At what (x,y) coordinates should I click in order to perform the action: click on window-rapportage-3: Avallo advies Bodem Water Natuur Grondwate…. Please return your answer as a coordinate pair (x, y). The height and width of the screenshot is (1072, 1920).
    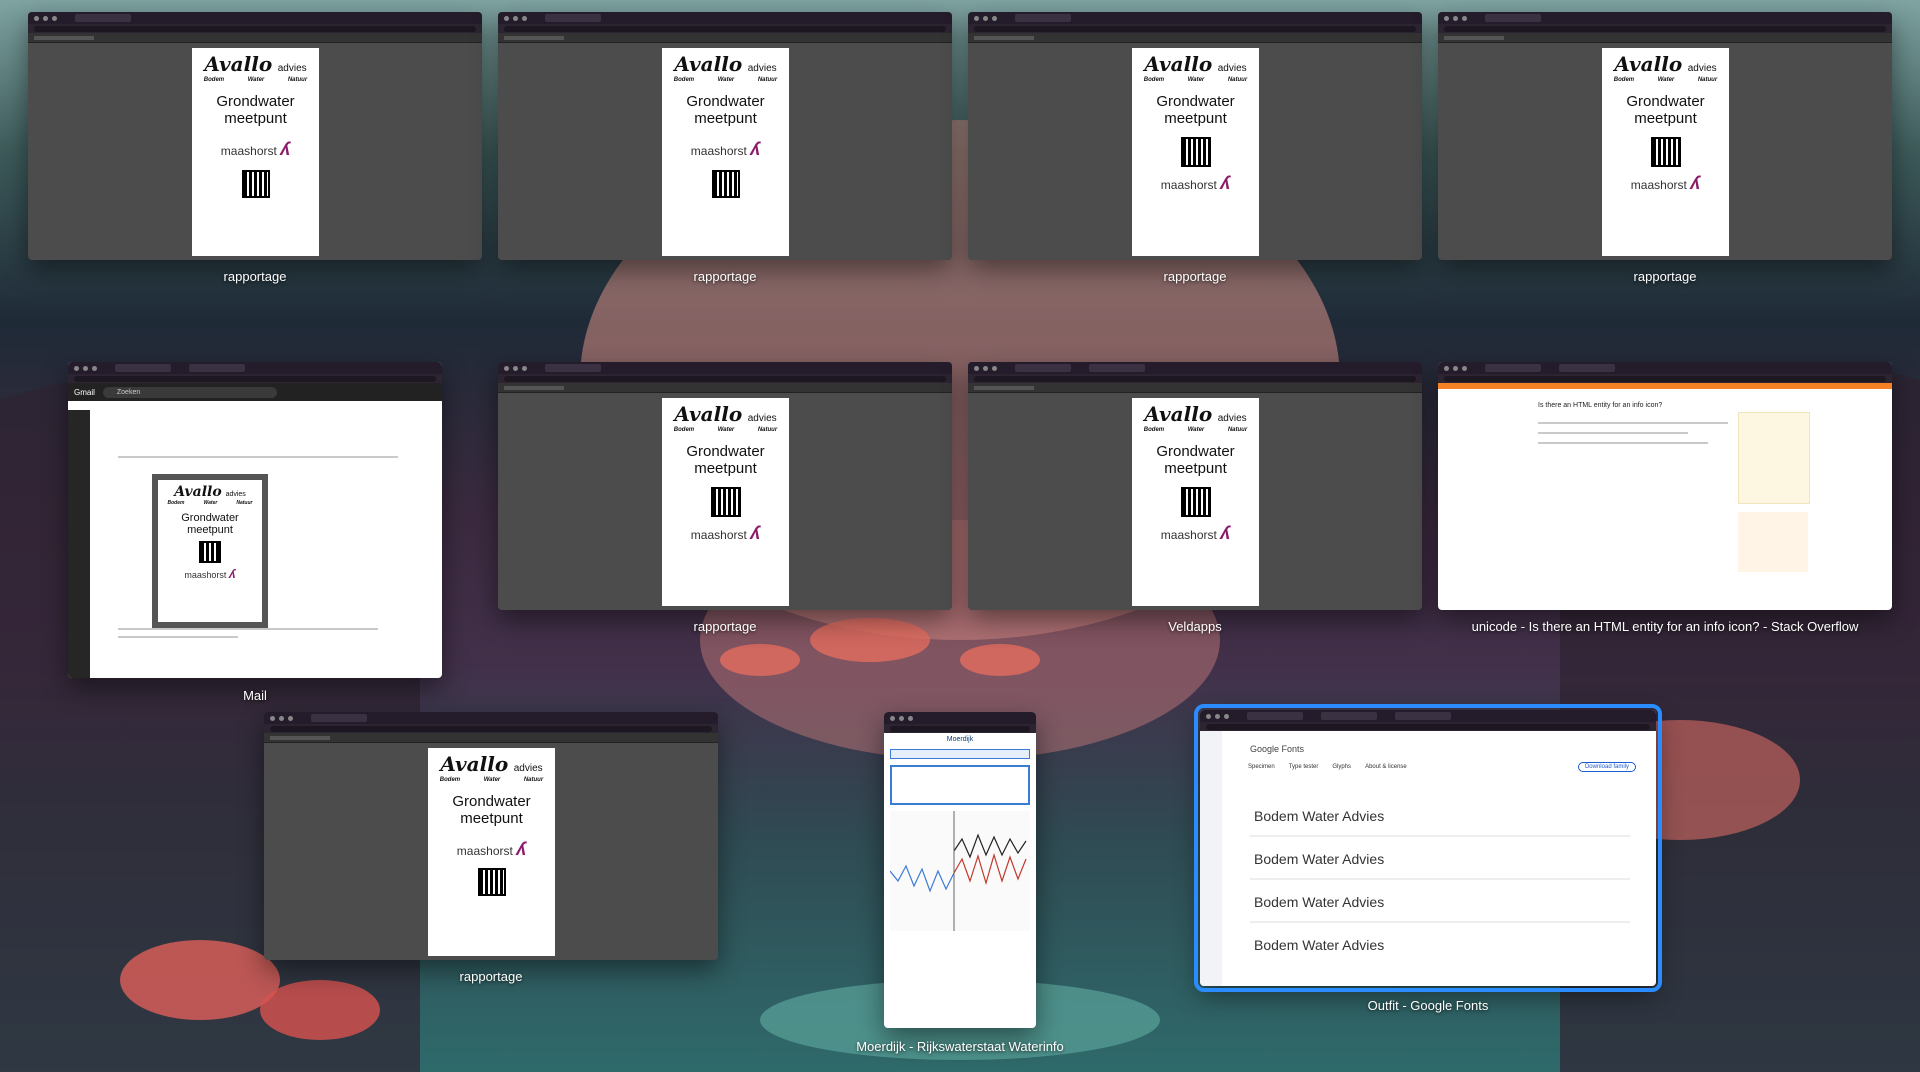
    Looking at the image, I should click on (1195, 136).